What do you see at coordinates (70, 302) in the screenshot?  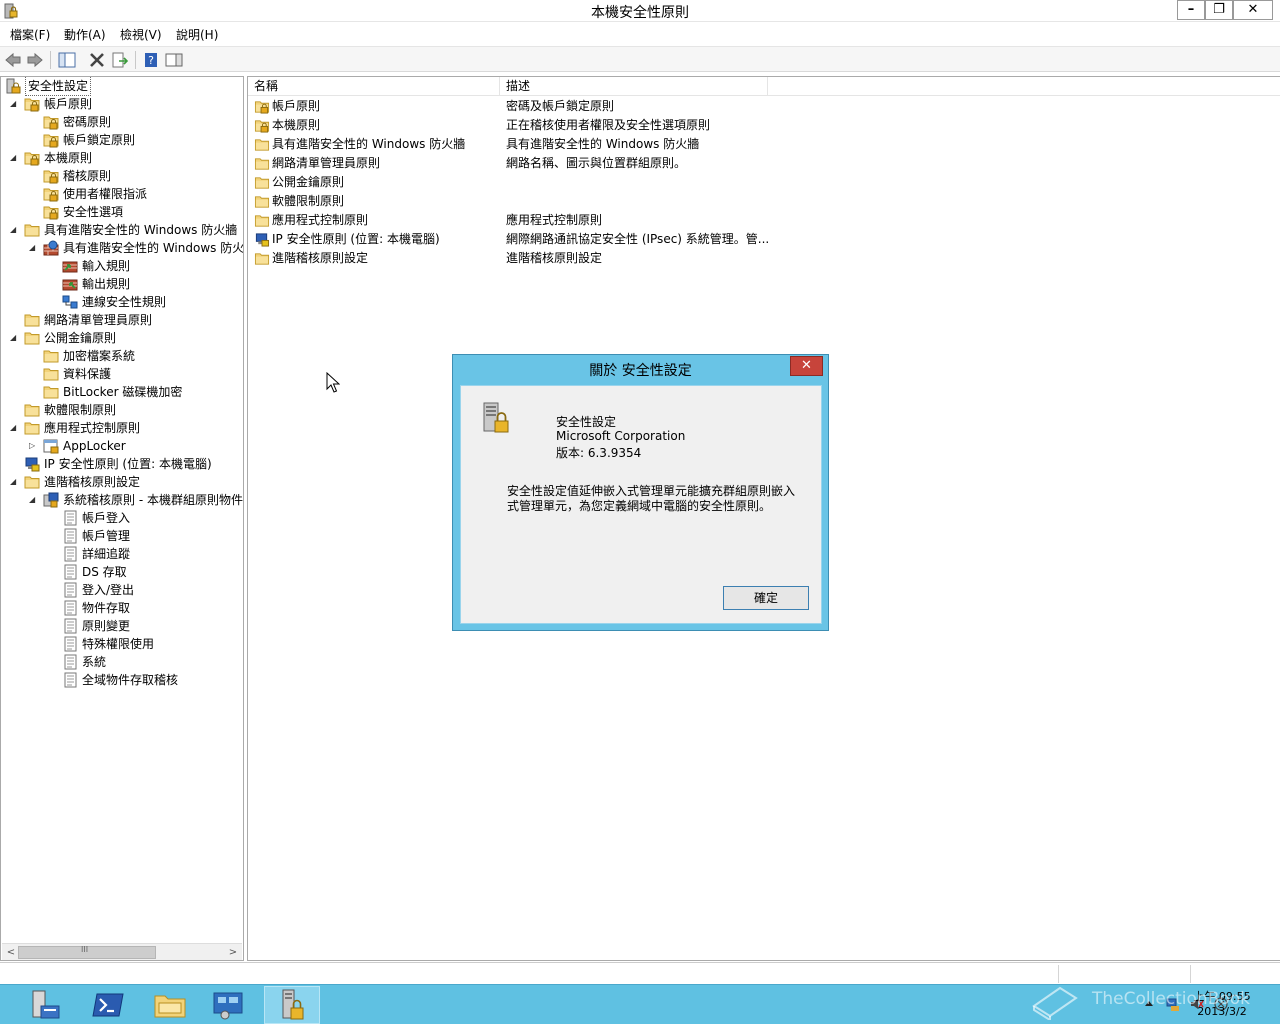 I see `connection-security-icon` at bounding box center [70, 302].